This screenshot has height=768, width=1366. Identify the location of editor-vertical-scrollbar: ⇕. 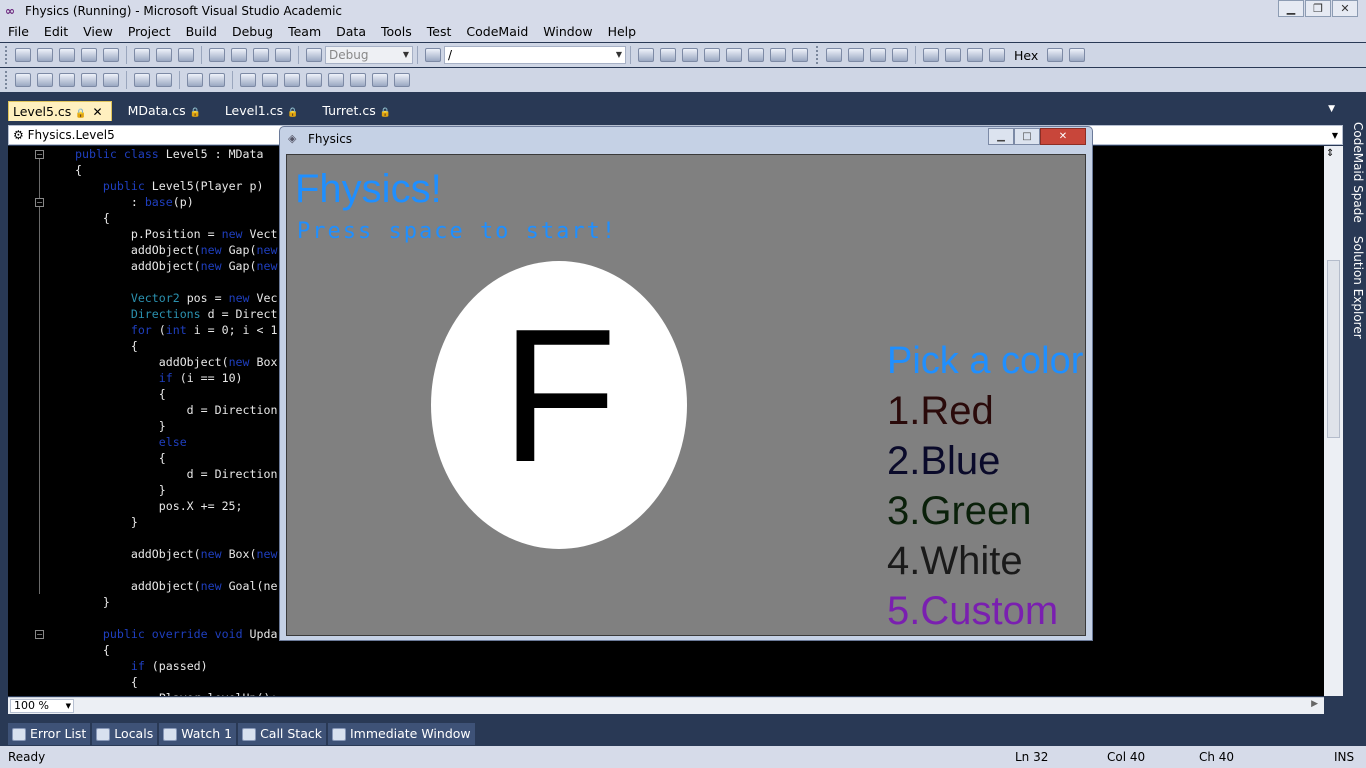
(1333, 421).